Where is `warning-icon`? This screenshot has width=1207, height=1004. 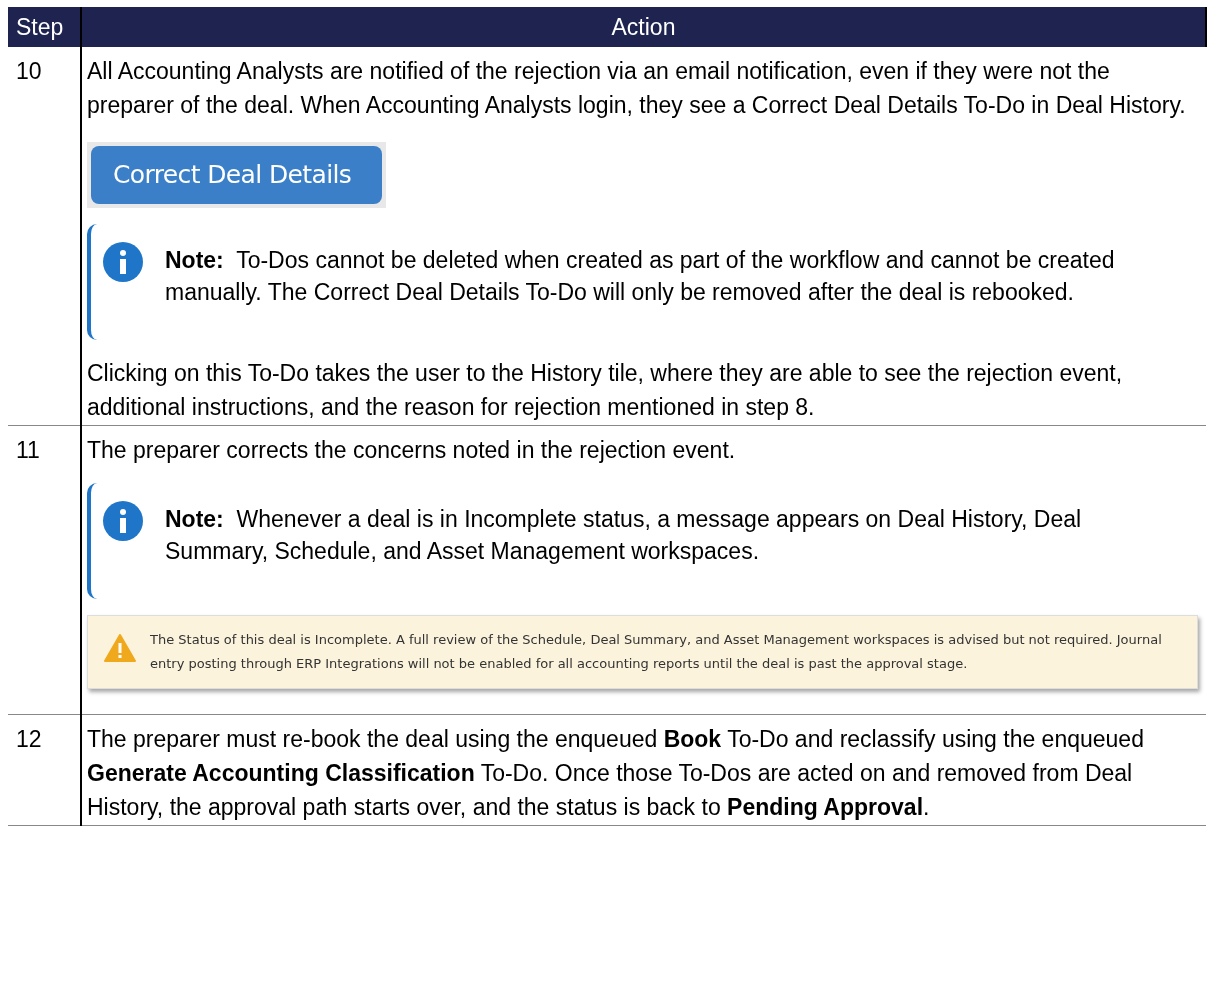 warning-icon is located at coordinates (120, 648).